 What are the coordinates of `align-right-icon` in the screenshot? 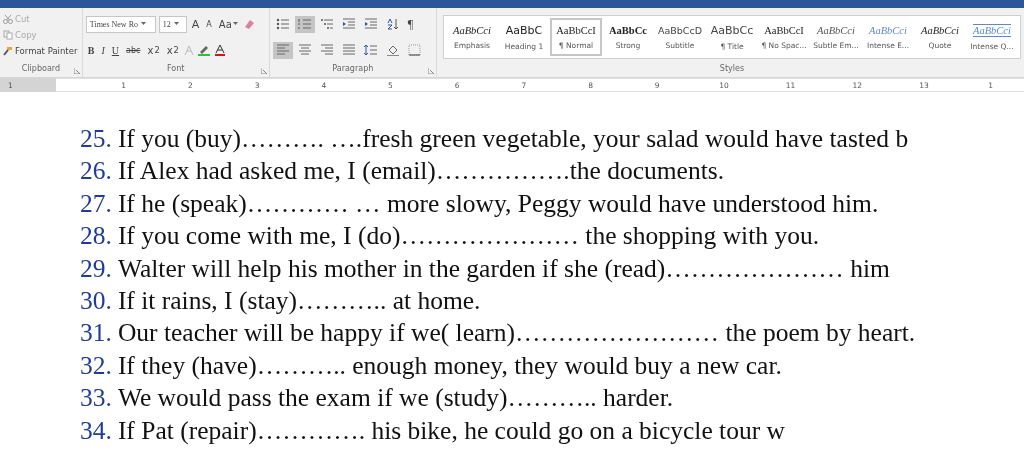 It's located at (326, 50).